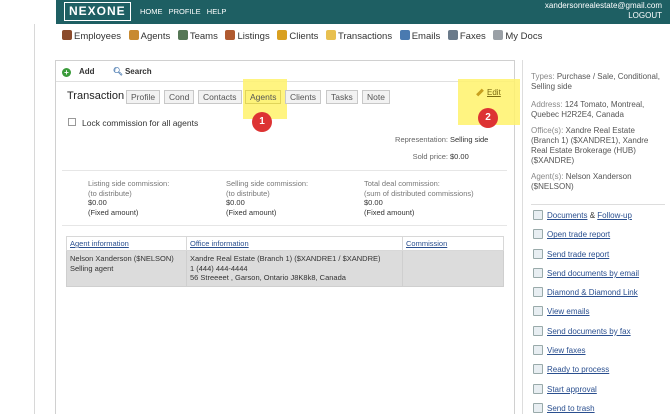 The height and width of the screenshot is (414, 670). I want to click on top-nav: HOME PROFILE HELP, so click(185, 11).